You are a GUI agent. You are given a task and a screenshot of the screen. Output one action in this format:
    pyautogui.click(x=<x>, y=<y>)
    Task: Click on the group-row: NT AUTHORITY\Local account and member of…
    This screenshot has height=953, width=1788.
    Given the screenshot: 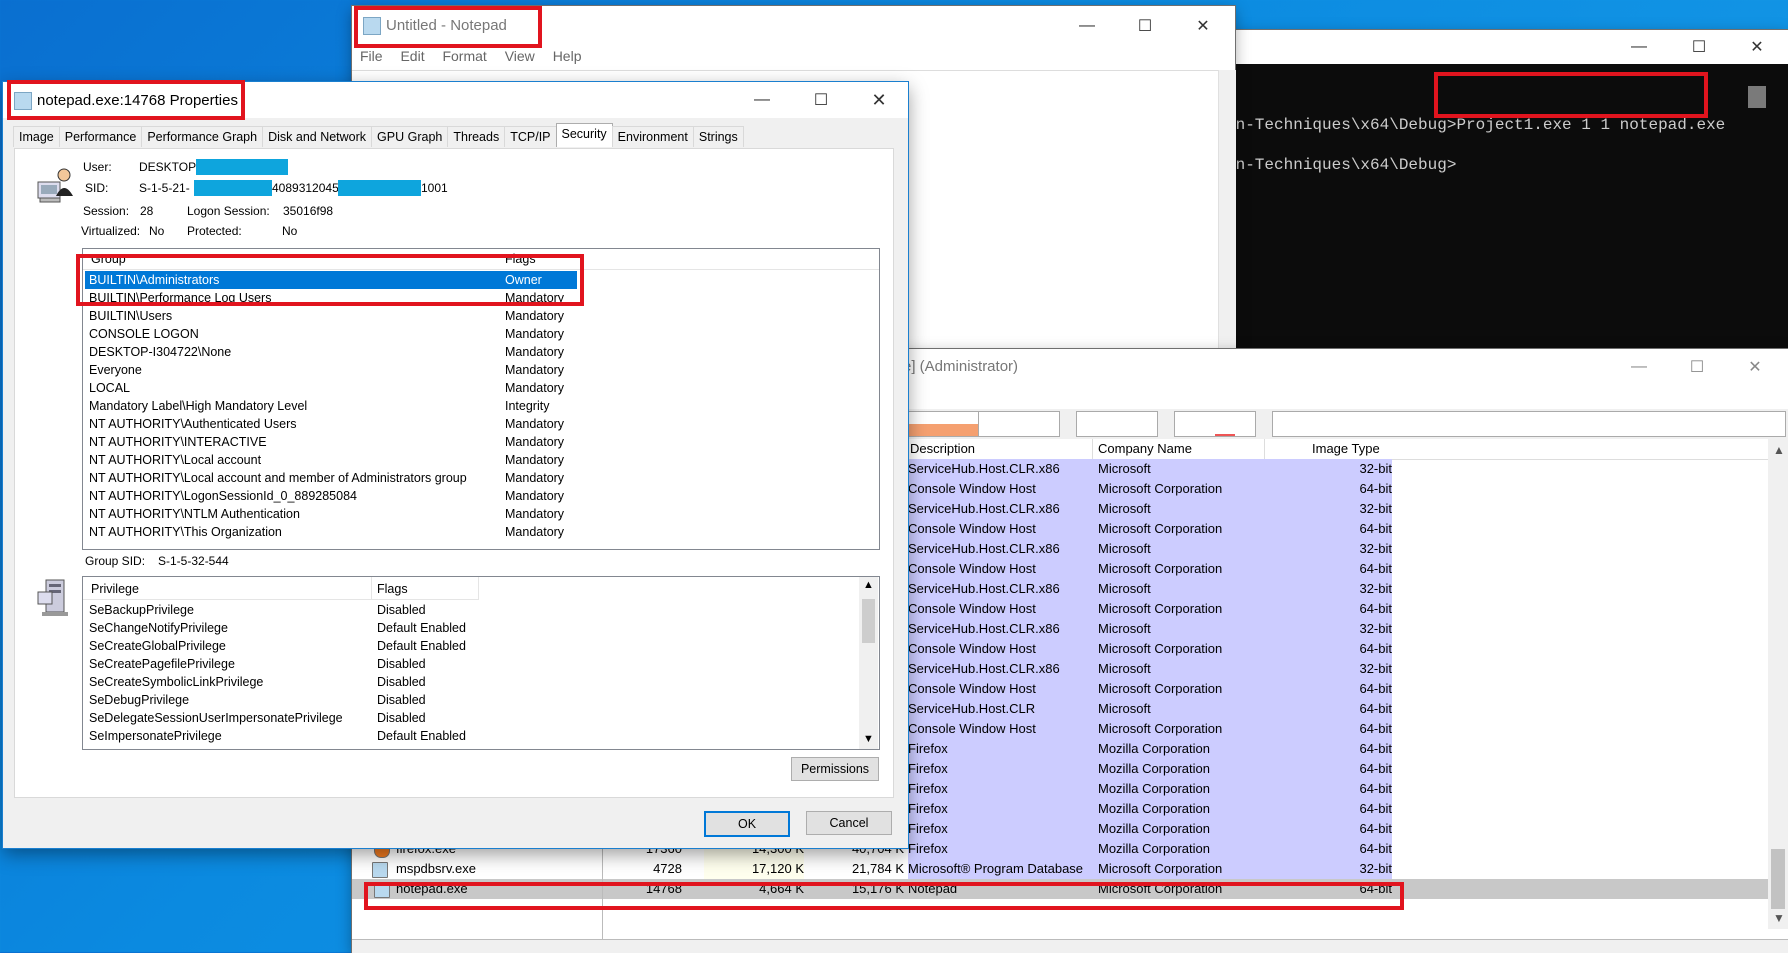 What is the action you would take?
    pyautogui.click(x=465, y=478)
    